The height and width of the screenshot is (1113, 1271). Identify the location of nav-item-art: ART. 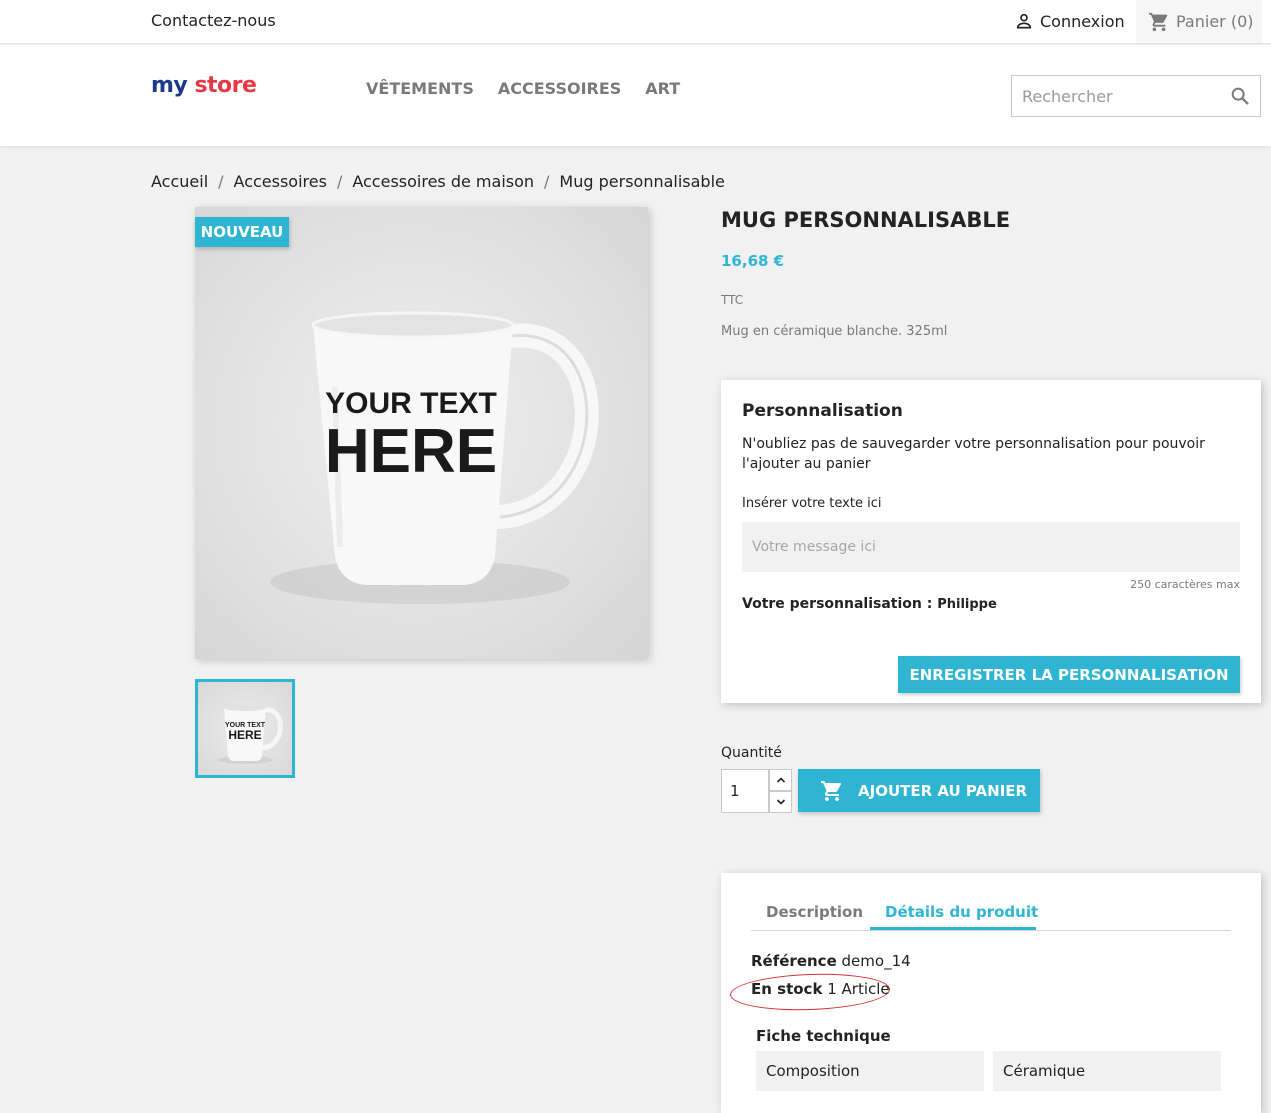
(662, 88).